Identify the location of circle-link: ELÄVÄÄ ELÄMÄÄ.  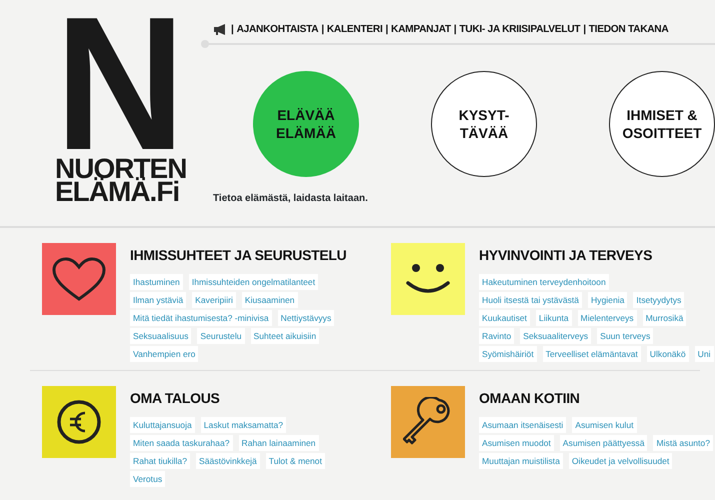
(306, 124).